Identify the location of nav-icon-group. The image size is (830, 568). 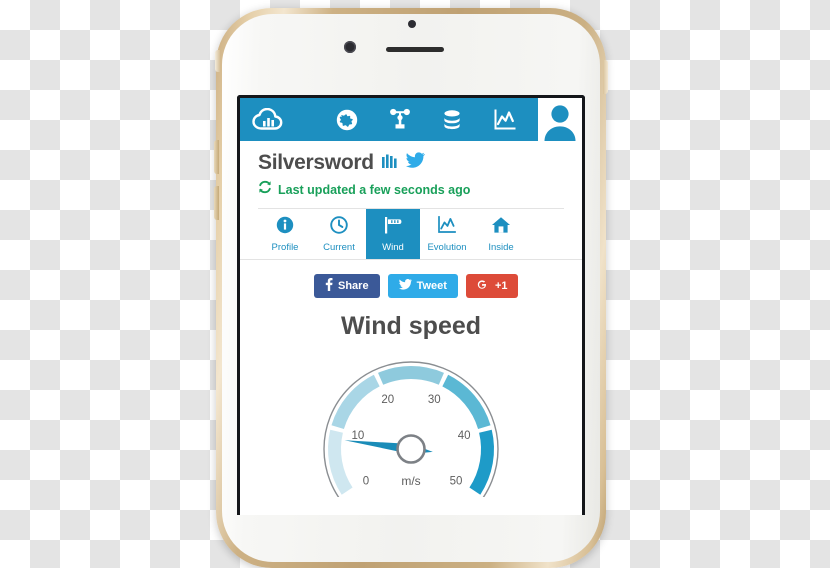
(412, 119).